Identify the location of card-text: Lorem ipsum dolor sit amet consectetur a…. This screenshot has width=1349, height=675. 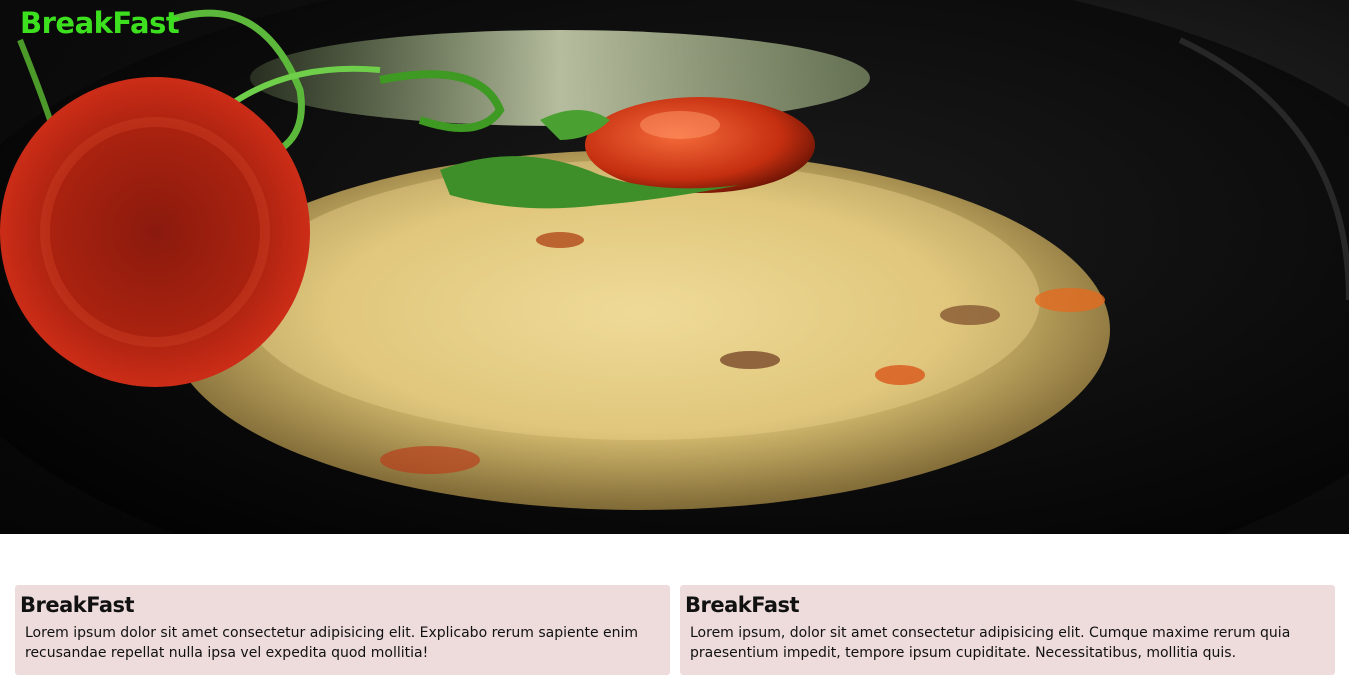
(332, 643).